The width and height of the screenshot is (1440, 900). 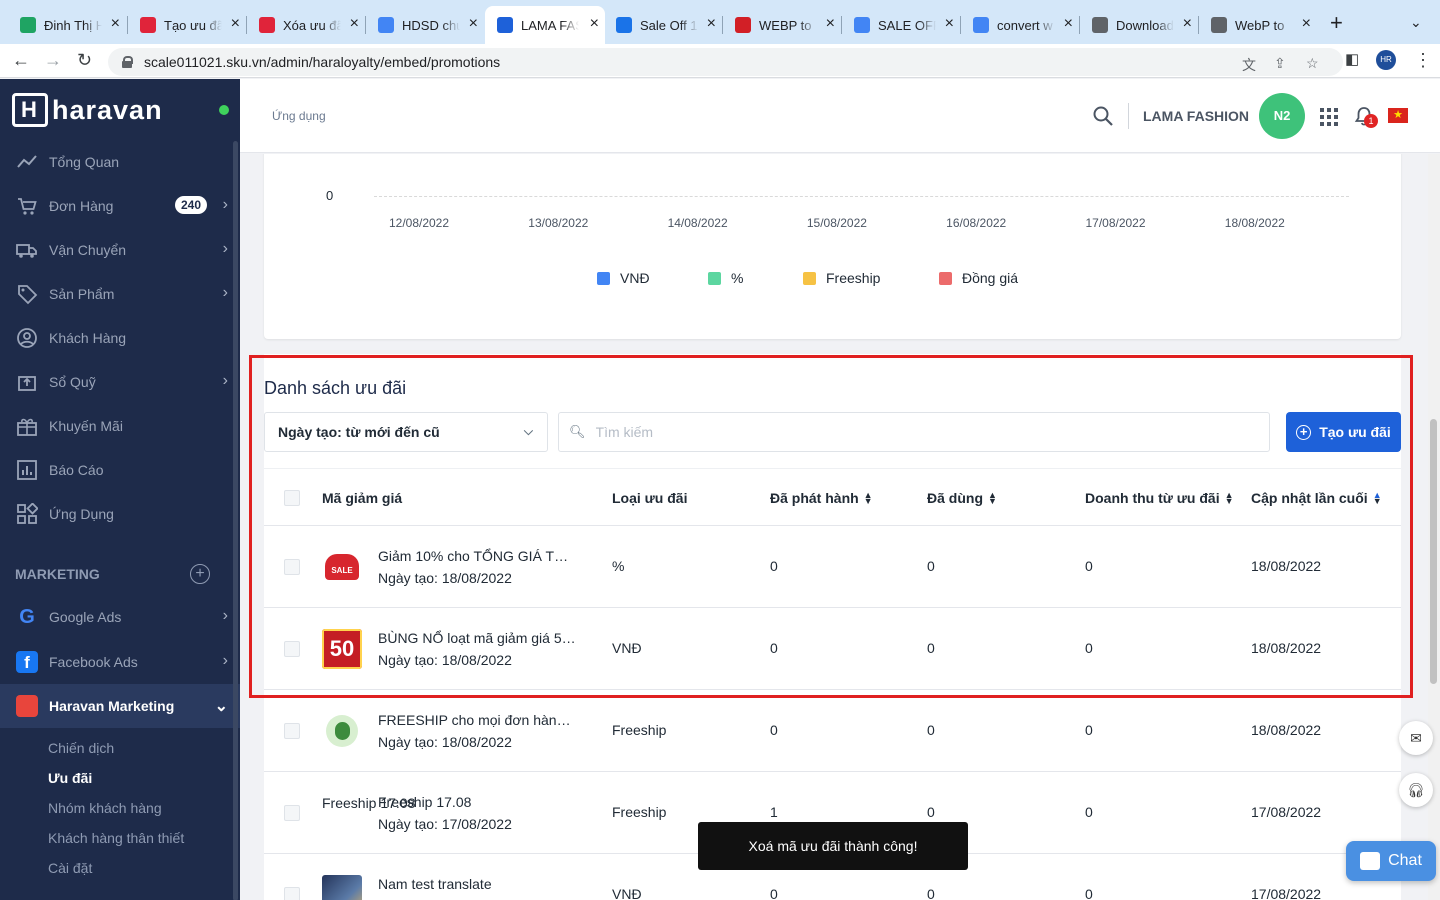 What do you see at coordinates (120, 617) in the screenshot?
I see `sidebar-item-google: G Google Ads ›` at bounding box center [120, 617].